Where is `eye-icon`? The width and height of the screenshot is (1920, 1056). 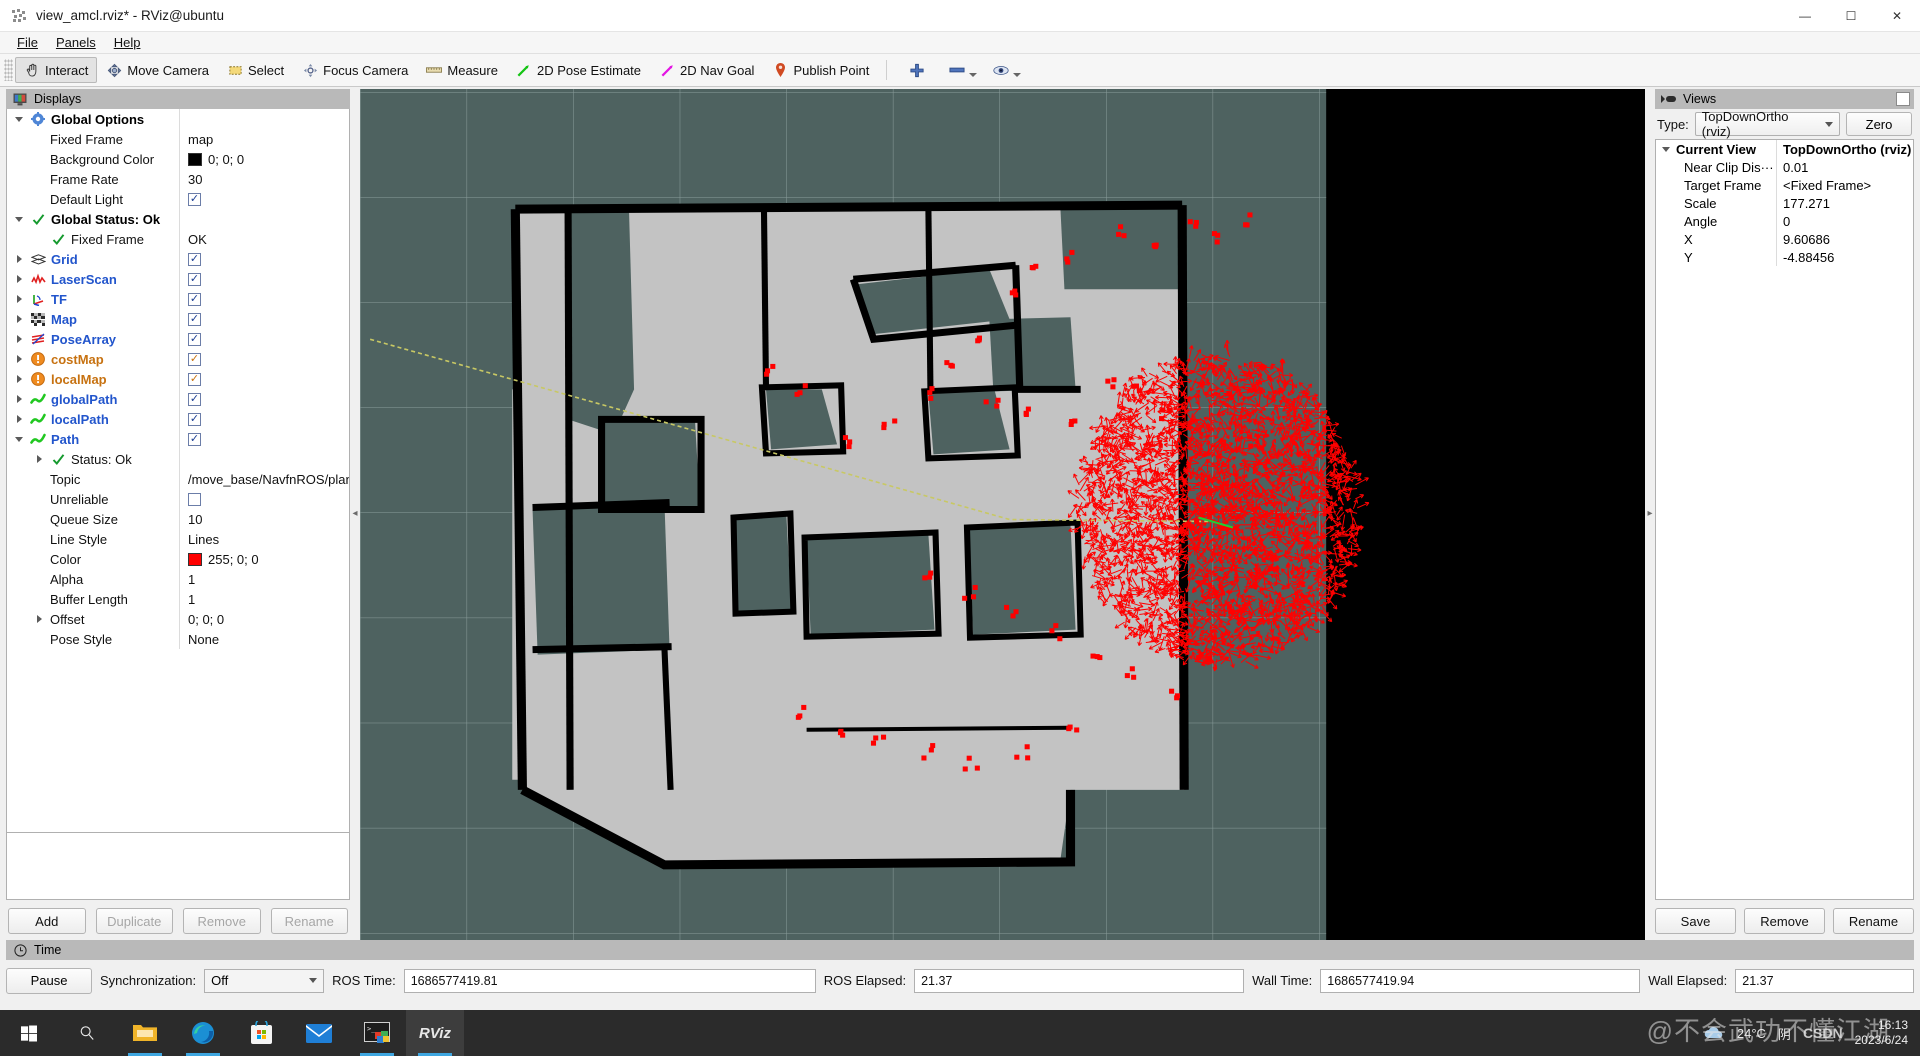
eye-icon is located at coordinates (1001, 70).